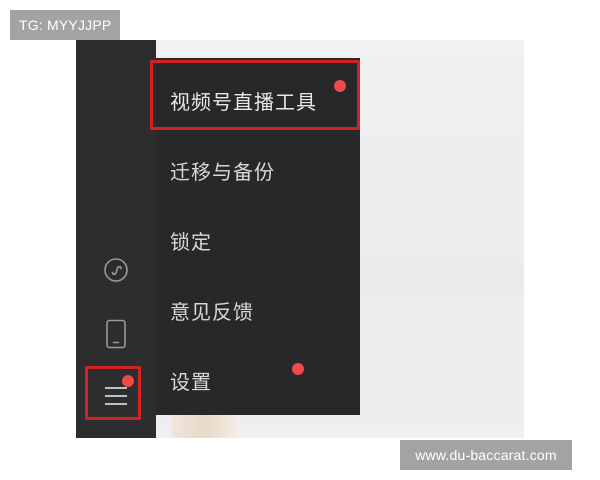  What do you see at coordinates (65, 25) in the screenshot?
I see `watermark-top-left: TG: MYYJJPP` at bounding box center [65, 25].